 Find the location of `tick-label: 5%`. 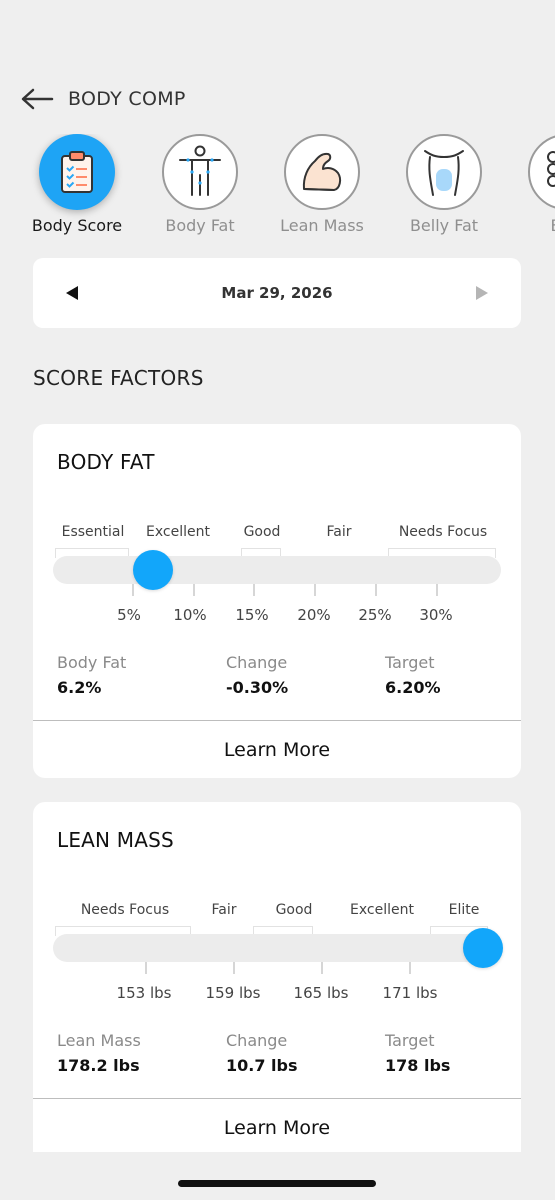

tick-label: 5% is located at coordinates (129, 615).